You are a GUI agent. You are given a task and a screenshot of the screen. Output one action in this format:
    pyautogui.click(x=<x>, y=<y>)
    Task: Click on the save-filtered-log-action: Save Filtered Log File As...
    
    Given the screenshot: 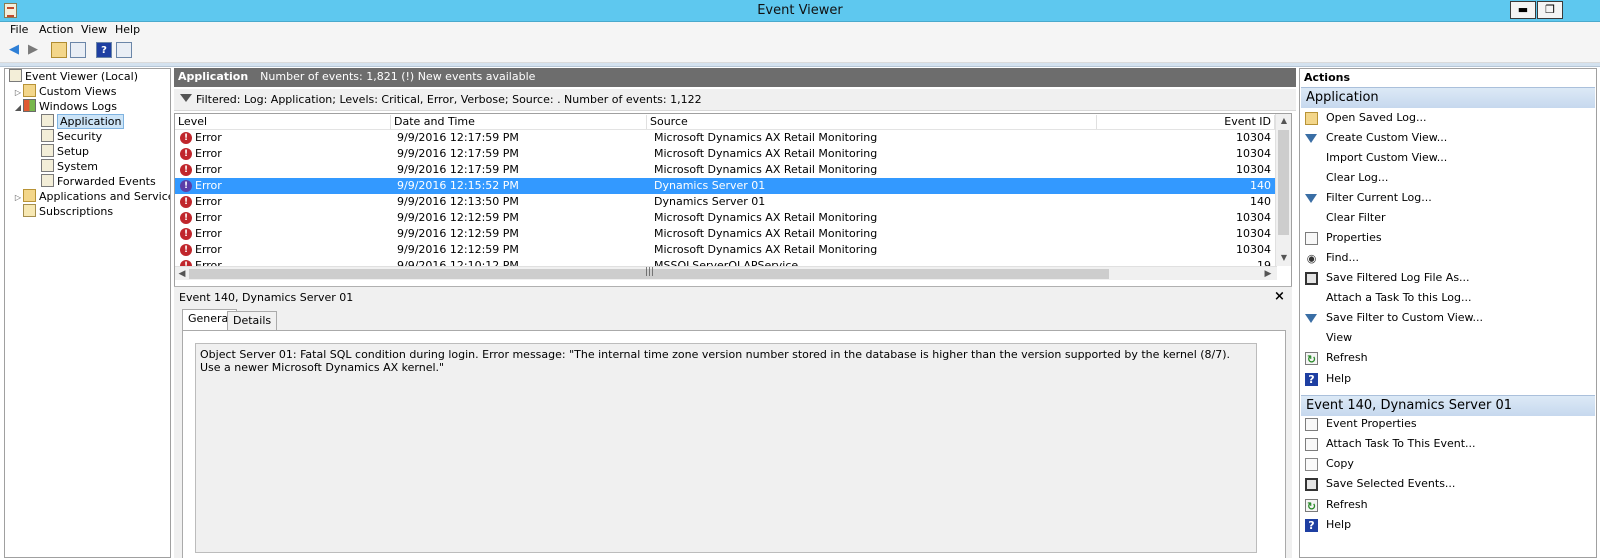 What is the action you would take?
    pyautogui.click(x=1448, y=278)
    